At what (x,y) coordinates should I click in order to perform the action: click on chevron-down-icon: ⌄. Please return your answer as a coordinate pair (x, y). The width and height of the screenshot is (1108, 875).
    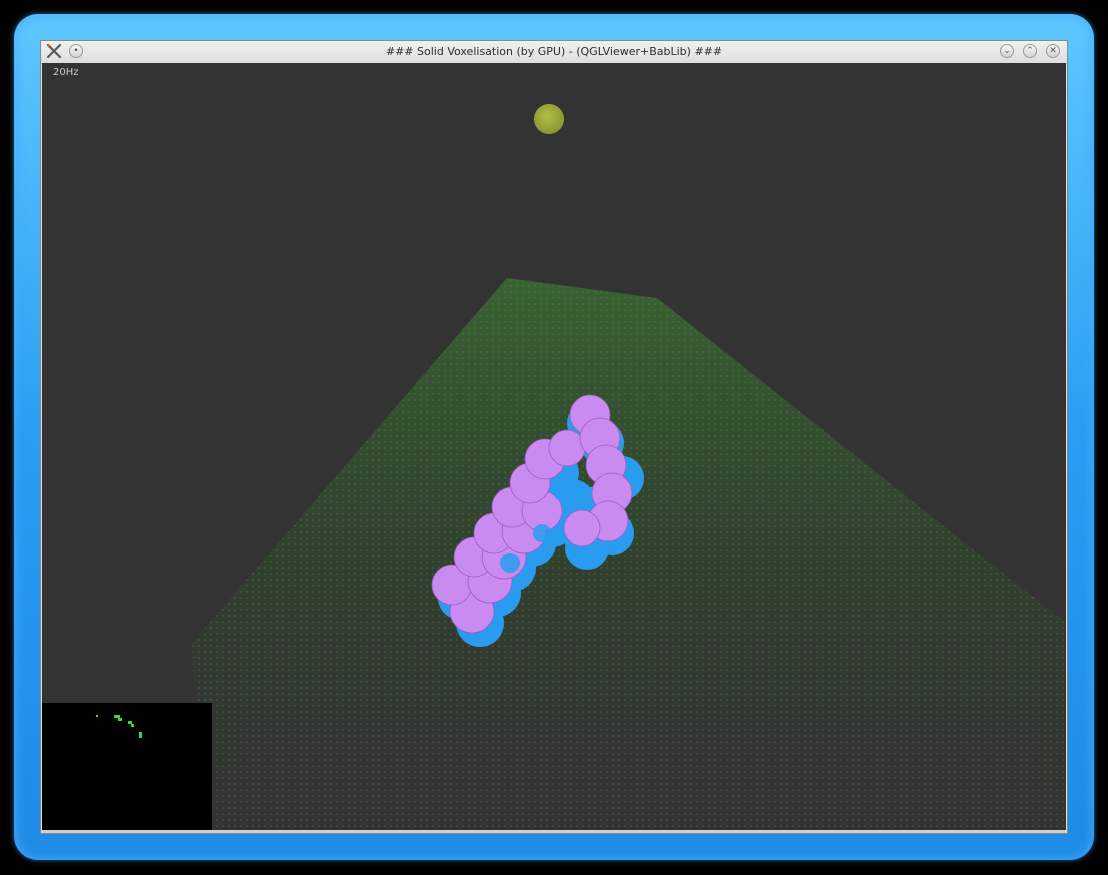
    Looking at the image, I should click on (1007, 51).